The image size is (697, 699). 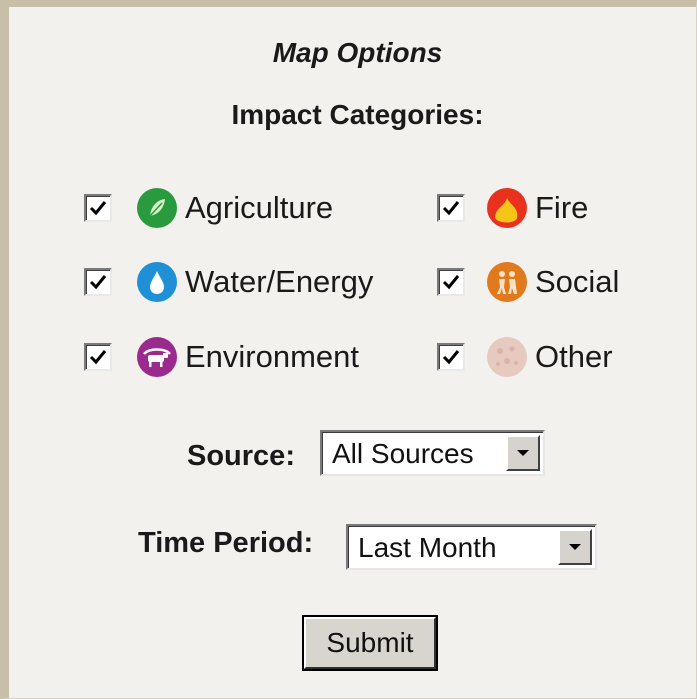 I want to click on fire-checkbox, so click(x=451, y=208).